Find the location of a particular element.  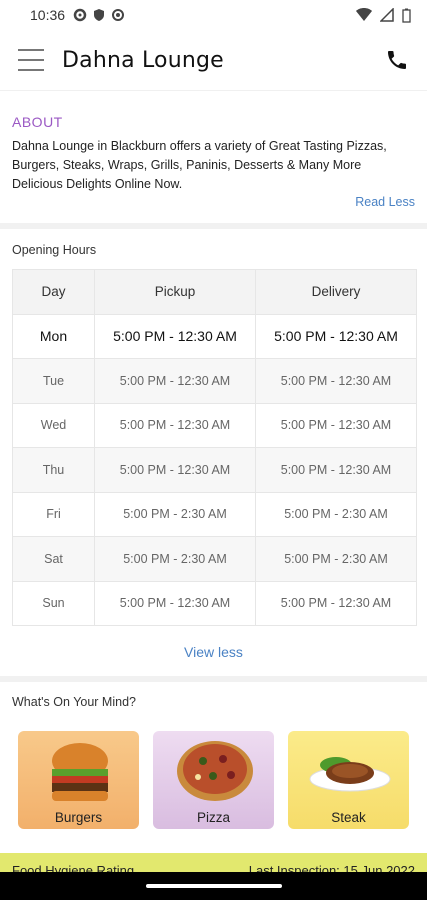

category-label: Burgers is located at coordinates (78, 817).